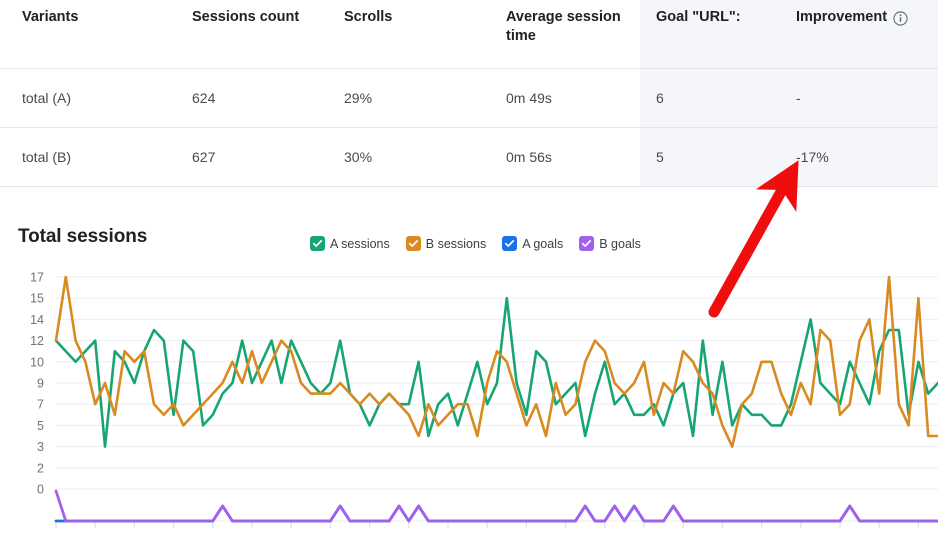 The image size is (948, 537). Describe the element at coordinates (368, 17) in the screenshot. I see `column-header-scrolls-label: Scrolls` at that location.